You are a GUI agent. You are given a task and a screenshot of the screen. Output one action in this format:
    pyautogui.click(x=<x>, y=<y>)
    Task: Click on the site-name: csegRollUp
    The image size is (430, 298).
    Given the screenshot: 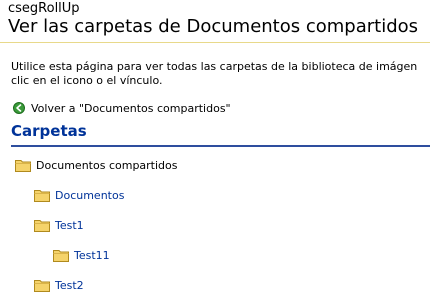 What is the action you would take?
    pyautogui.click(x=44, y=8)
    